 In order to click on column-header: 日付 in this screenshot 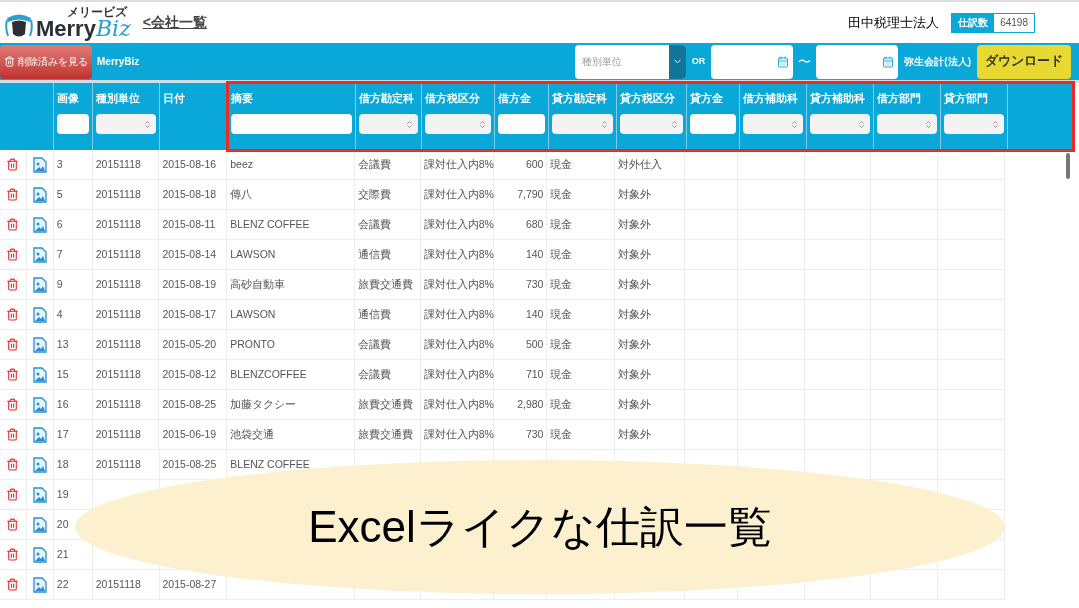, I will do `click(193, 98)`.